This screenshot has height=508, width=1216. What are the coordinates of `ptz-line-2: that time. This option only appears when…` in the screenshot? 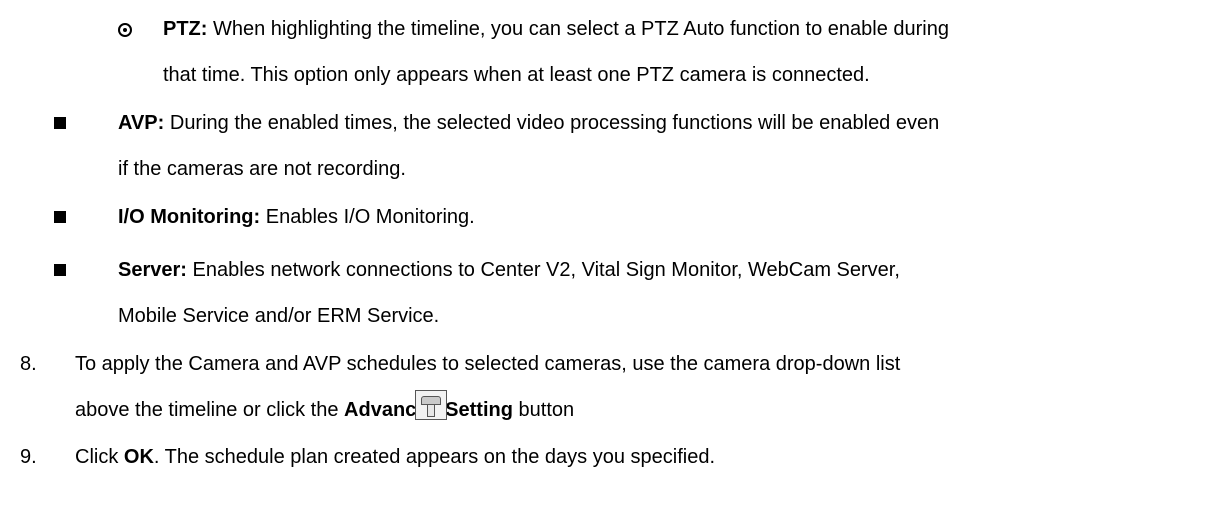 It's located at (516, 75).